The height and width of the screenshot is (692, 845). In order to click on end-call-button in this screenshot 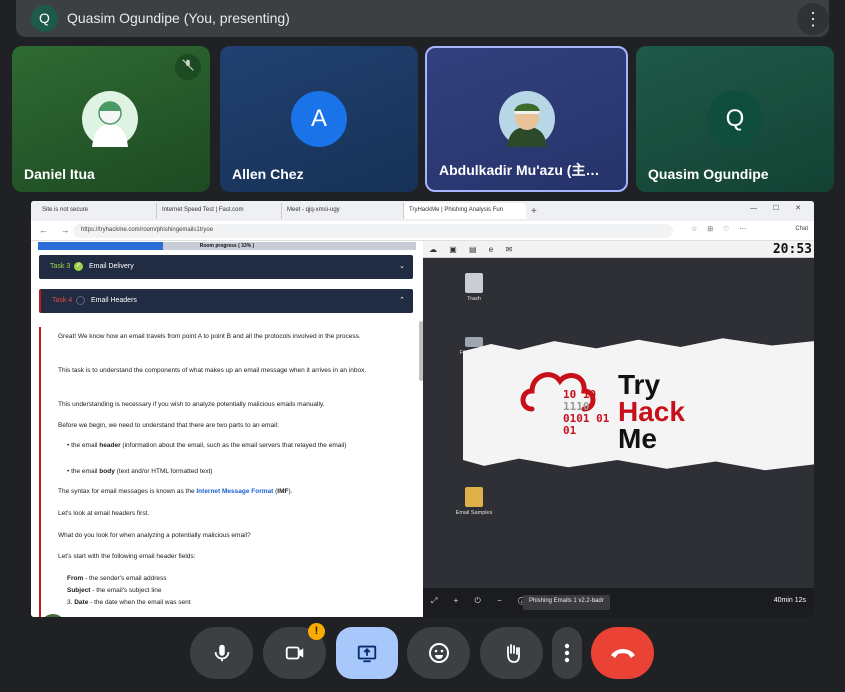, I will do `click(622, 653)`.